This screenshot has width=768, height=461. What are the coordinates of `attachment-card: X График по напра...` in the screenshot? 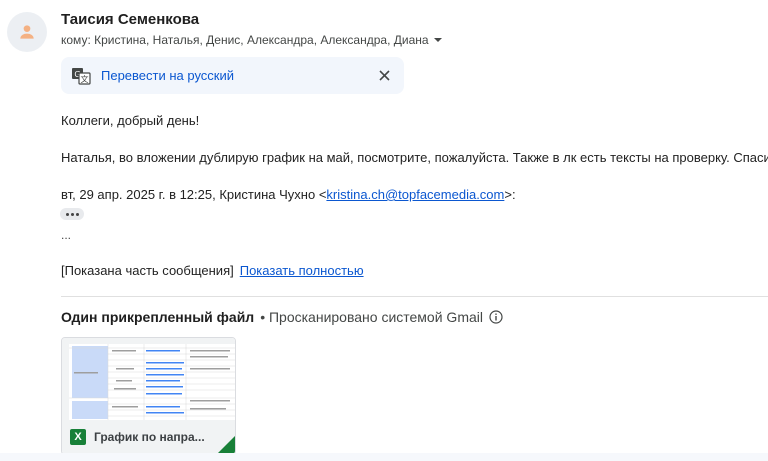 It's located at (148, 396).